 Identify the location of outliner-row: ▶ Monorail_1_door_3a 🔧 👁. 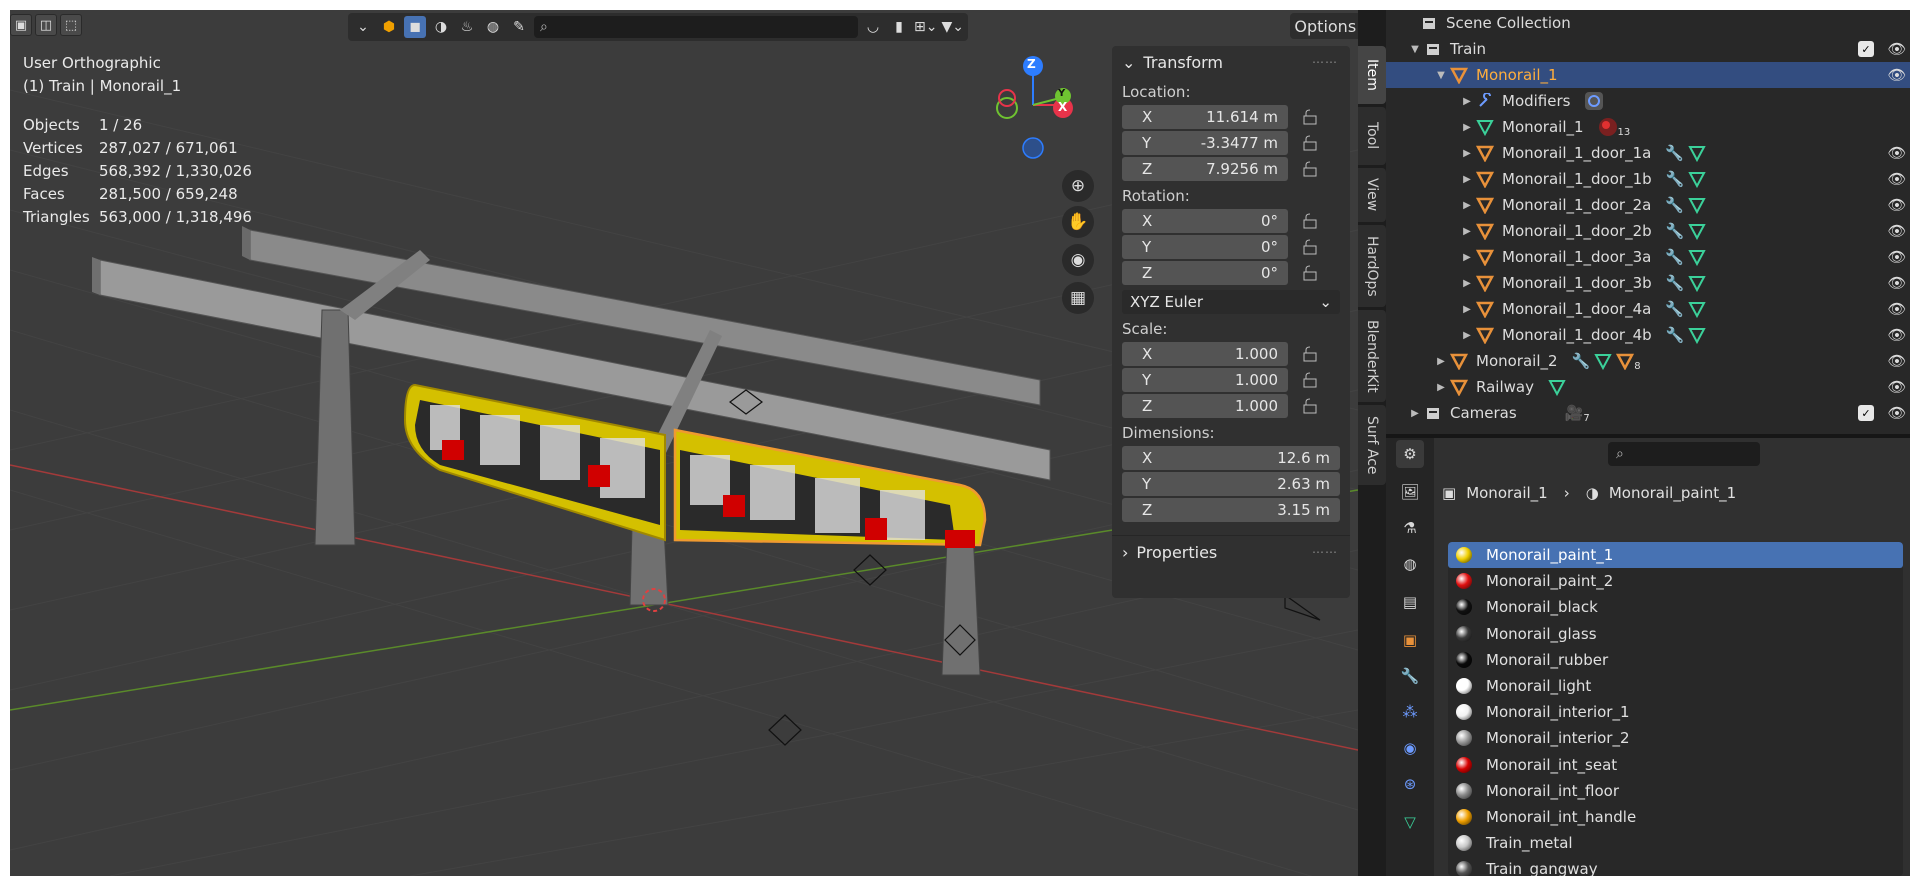
(1648, 257).